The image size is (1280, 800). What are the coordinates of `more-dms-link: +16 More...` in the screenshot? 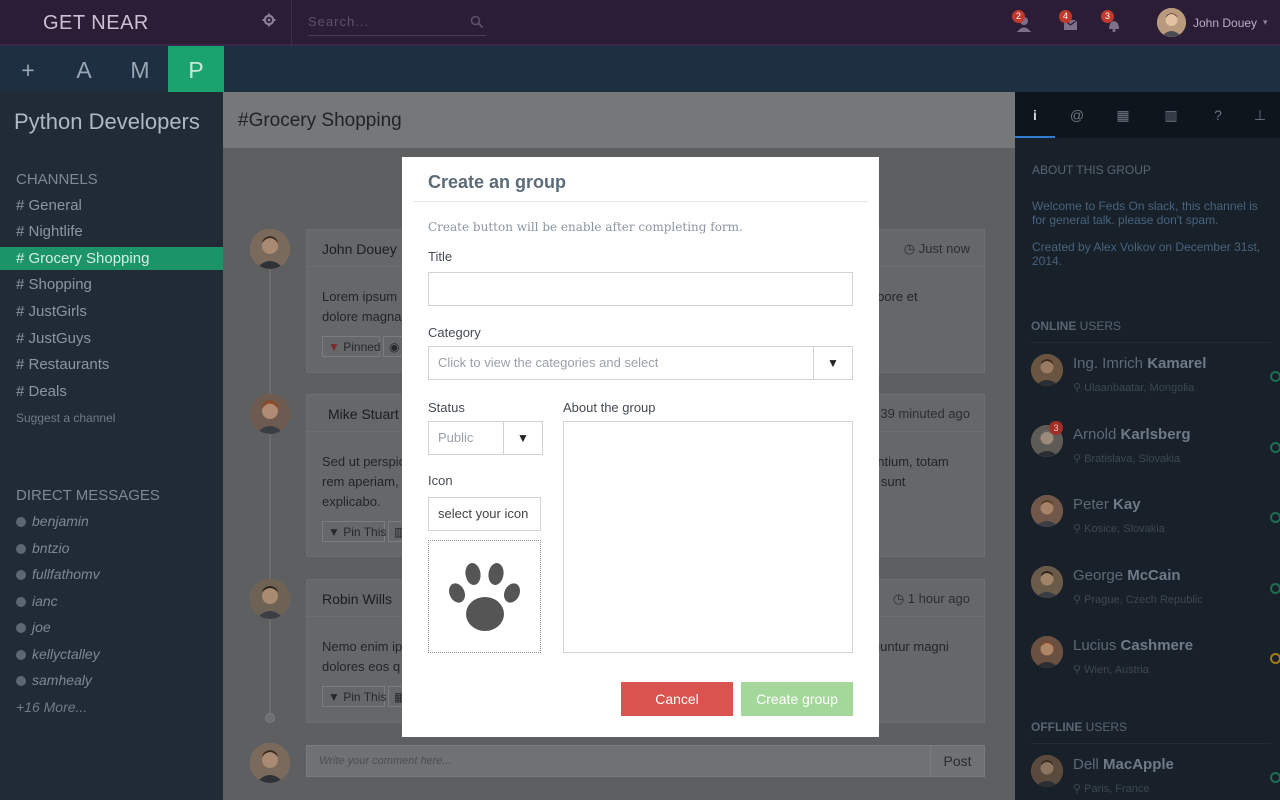 It's located at (51, 707).